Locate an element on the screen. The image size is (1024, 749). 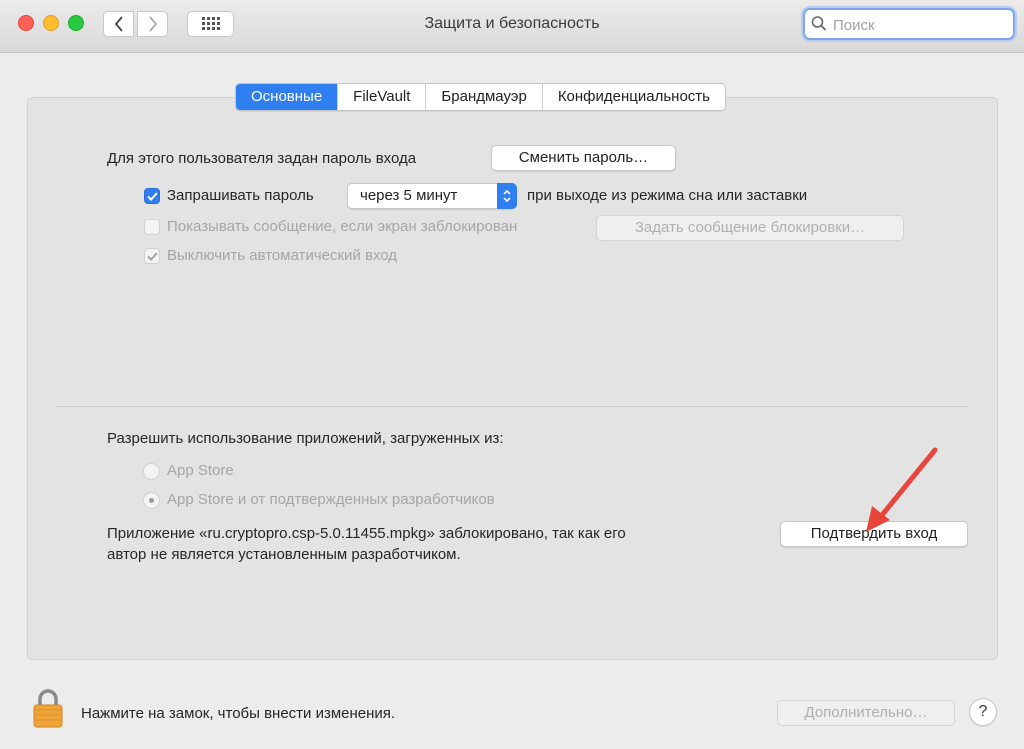
tab-filevault: FileVault is located at coordinates (381, 97).